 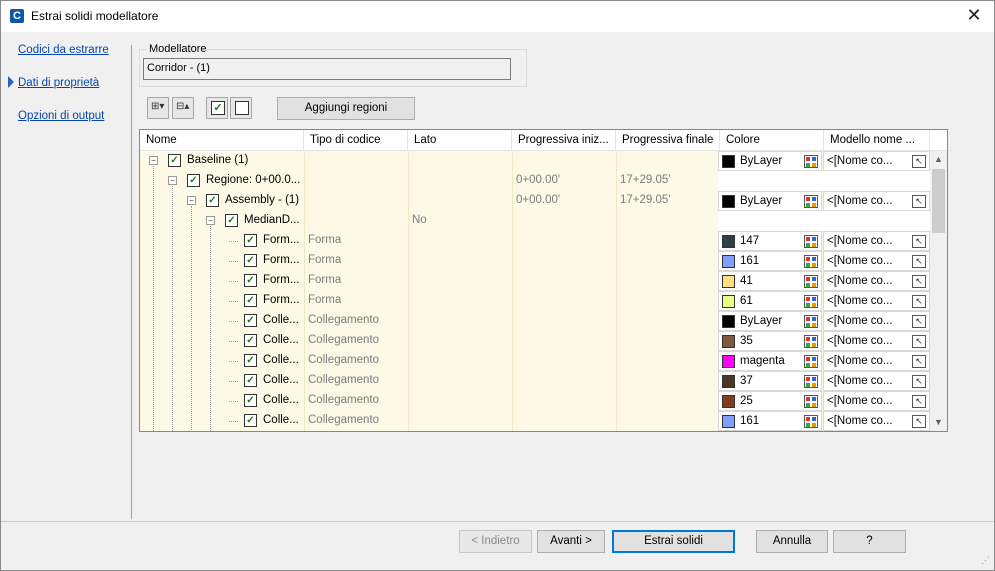 What do you see at coordinates (985, 560) in the screenshot?
I see `resize-grip-icon: ⋰` at bounding box center [985, 560].